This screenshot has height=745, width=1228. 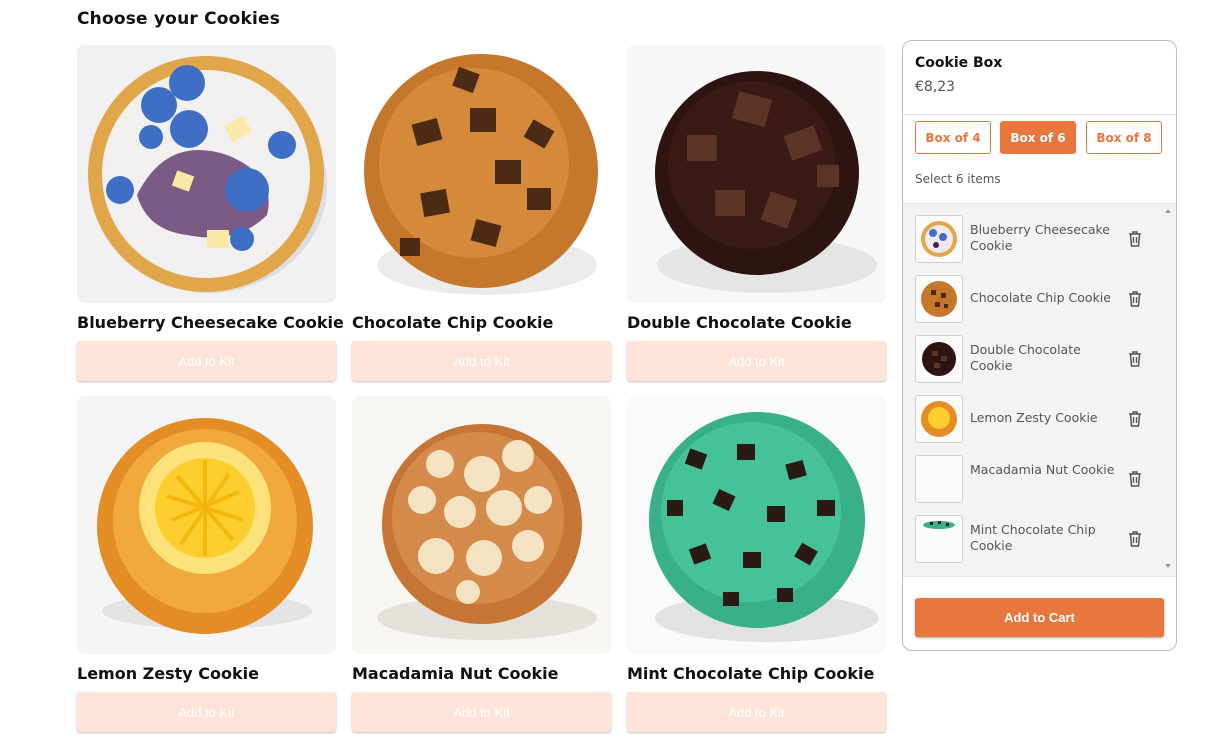 What do you see at coordinates (756, 525) in the screenshot?
I see `mint-chocolate-chip-cookie-image` at bounding box center [756, 525].